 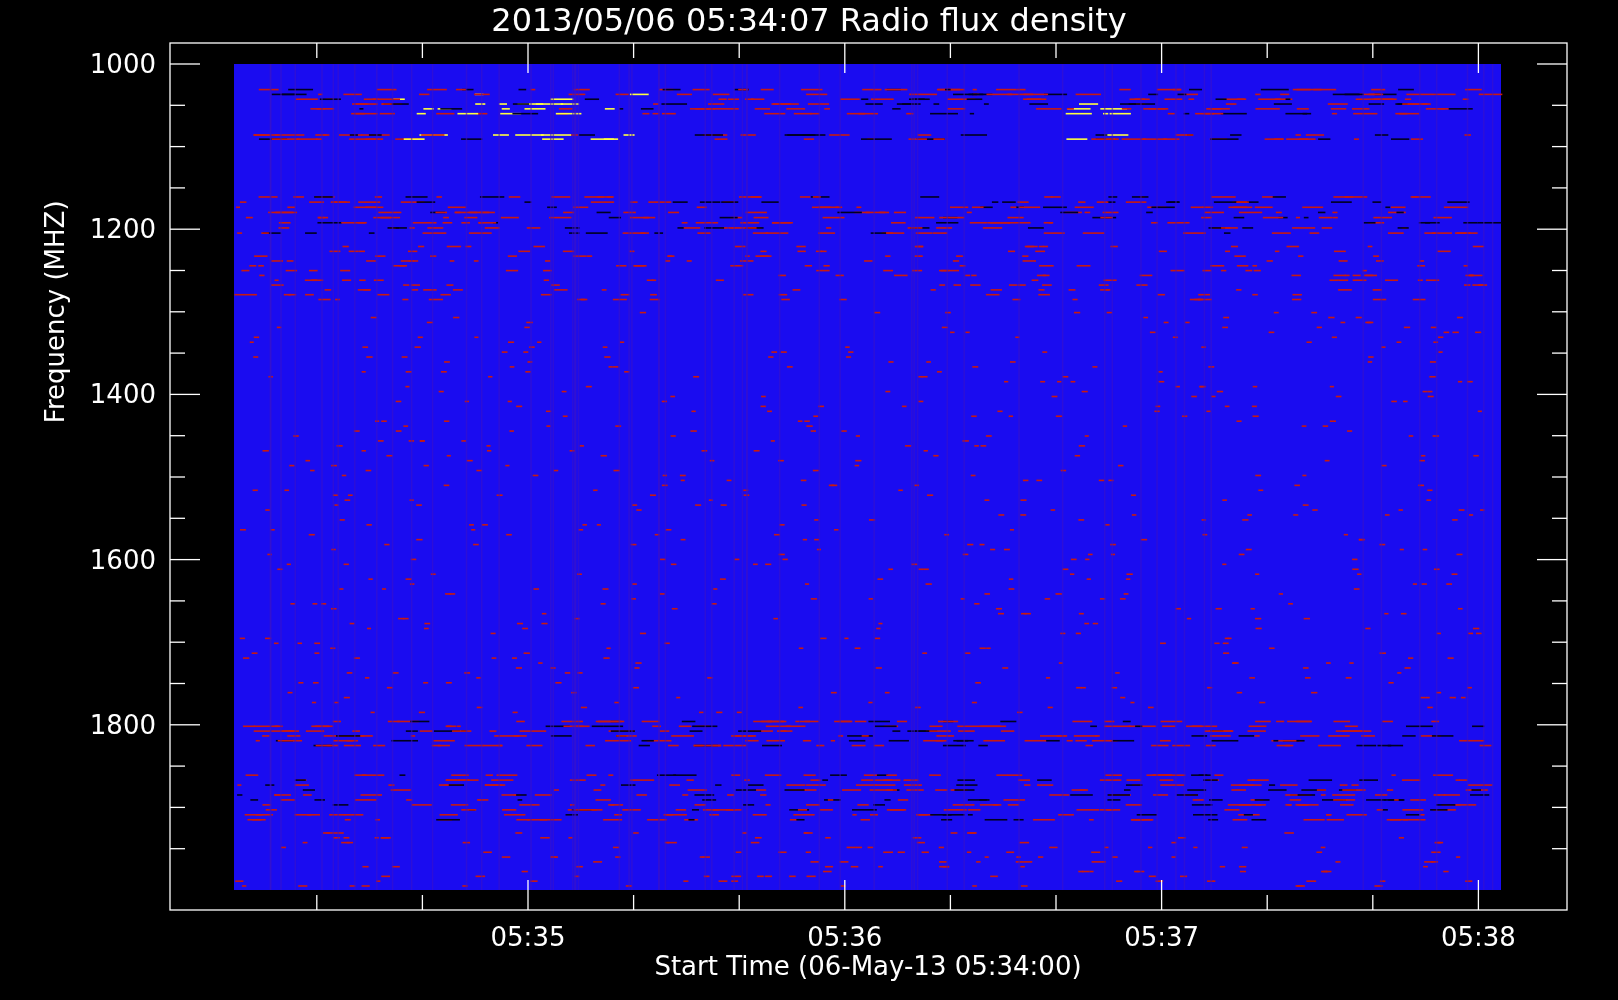 I want to click on y-tick-label: 1000, so click(x=122, y=64).